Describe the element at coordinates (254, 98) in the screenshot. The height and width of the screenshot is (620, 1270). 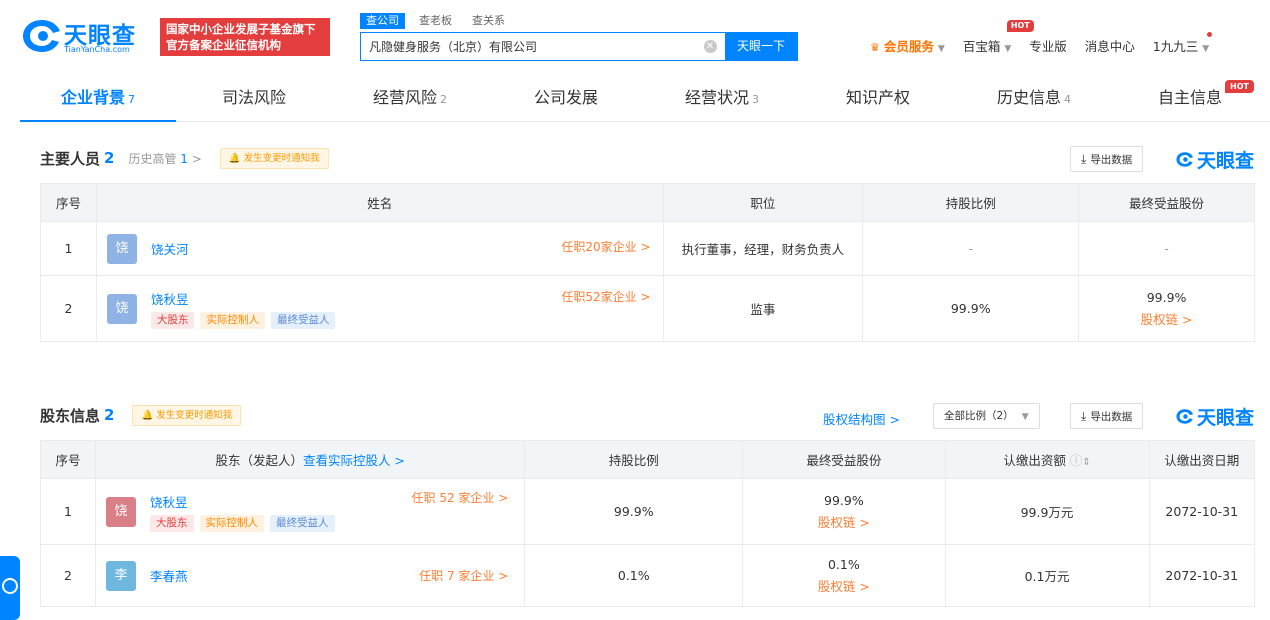
I see `tab-judicial-risk: 司法风险` at that location.